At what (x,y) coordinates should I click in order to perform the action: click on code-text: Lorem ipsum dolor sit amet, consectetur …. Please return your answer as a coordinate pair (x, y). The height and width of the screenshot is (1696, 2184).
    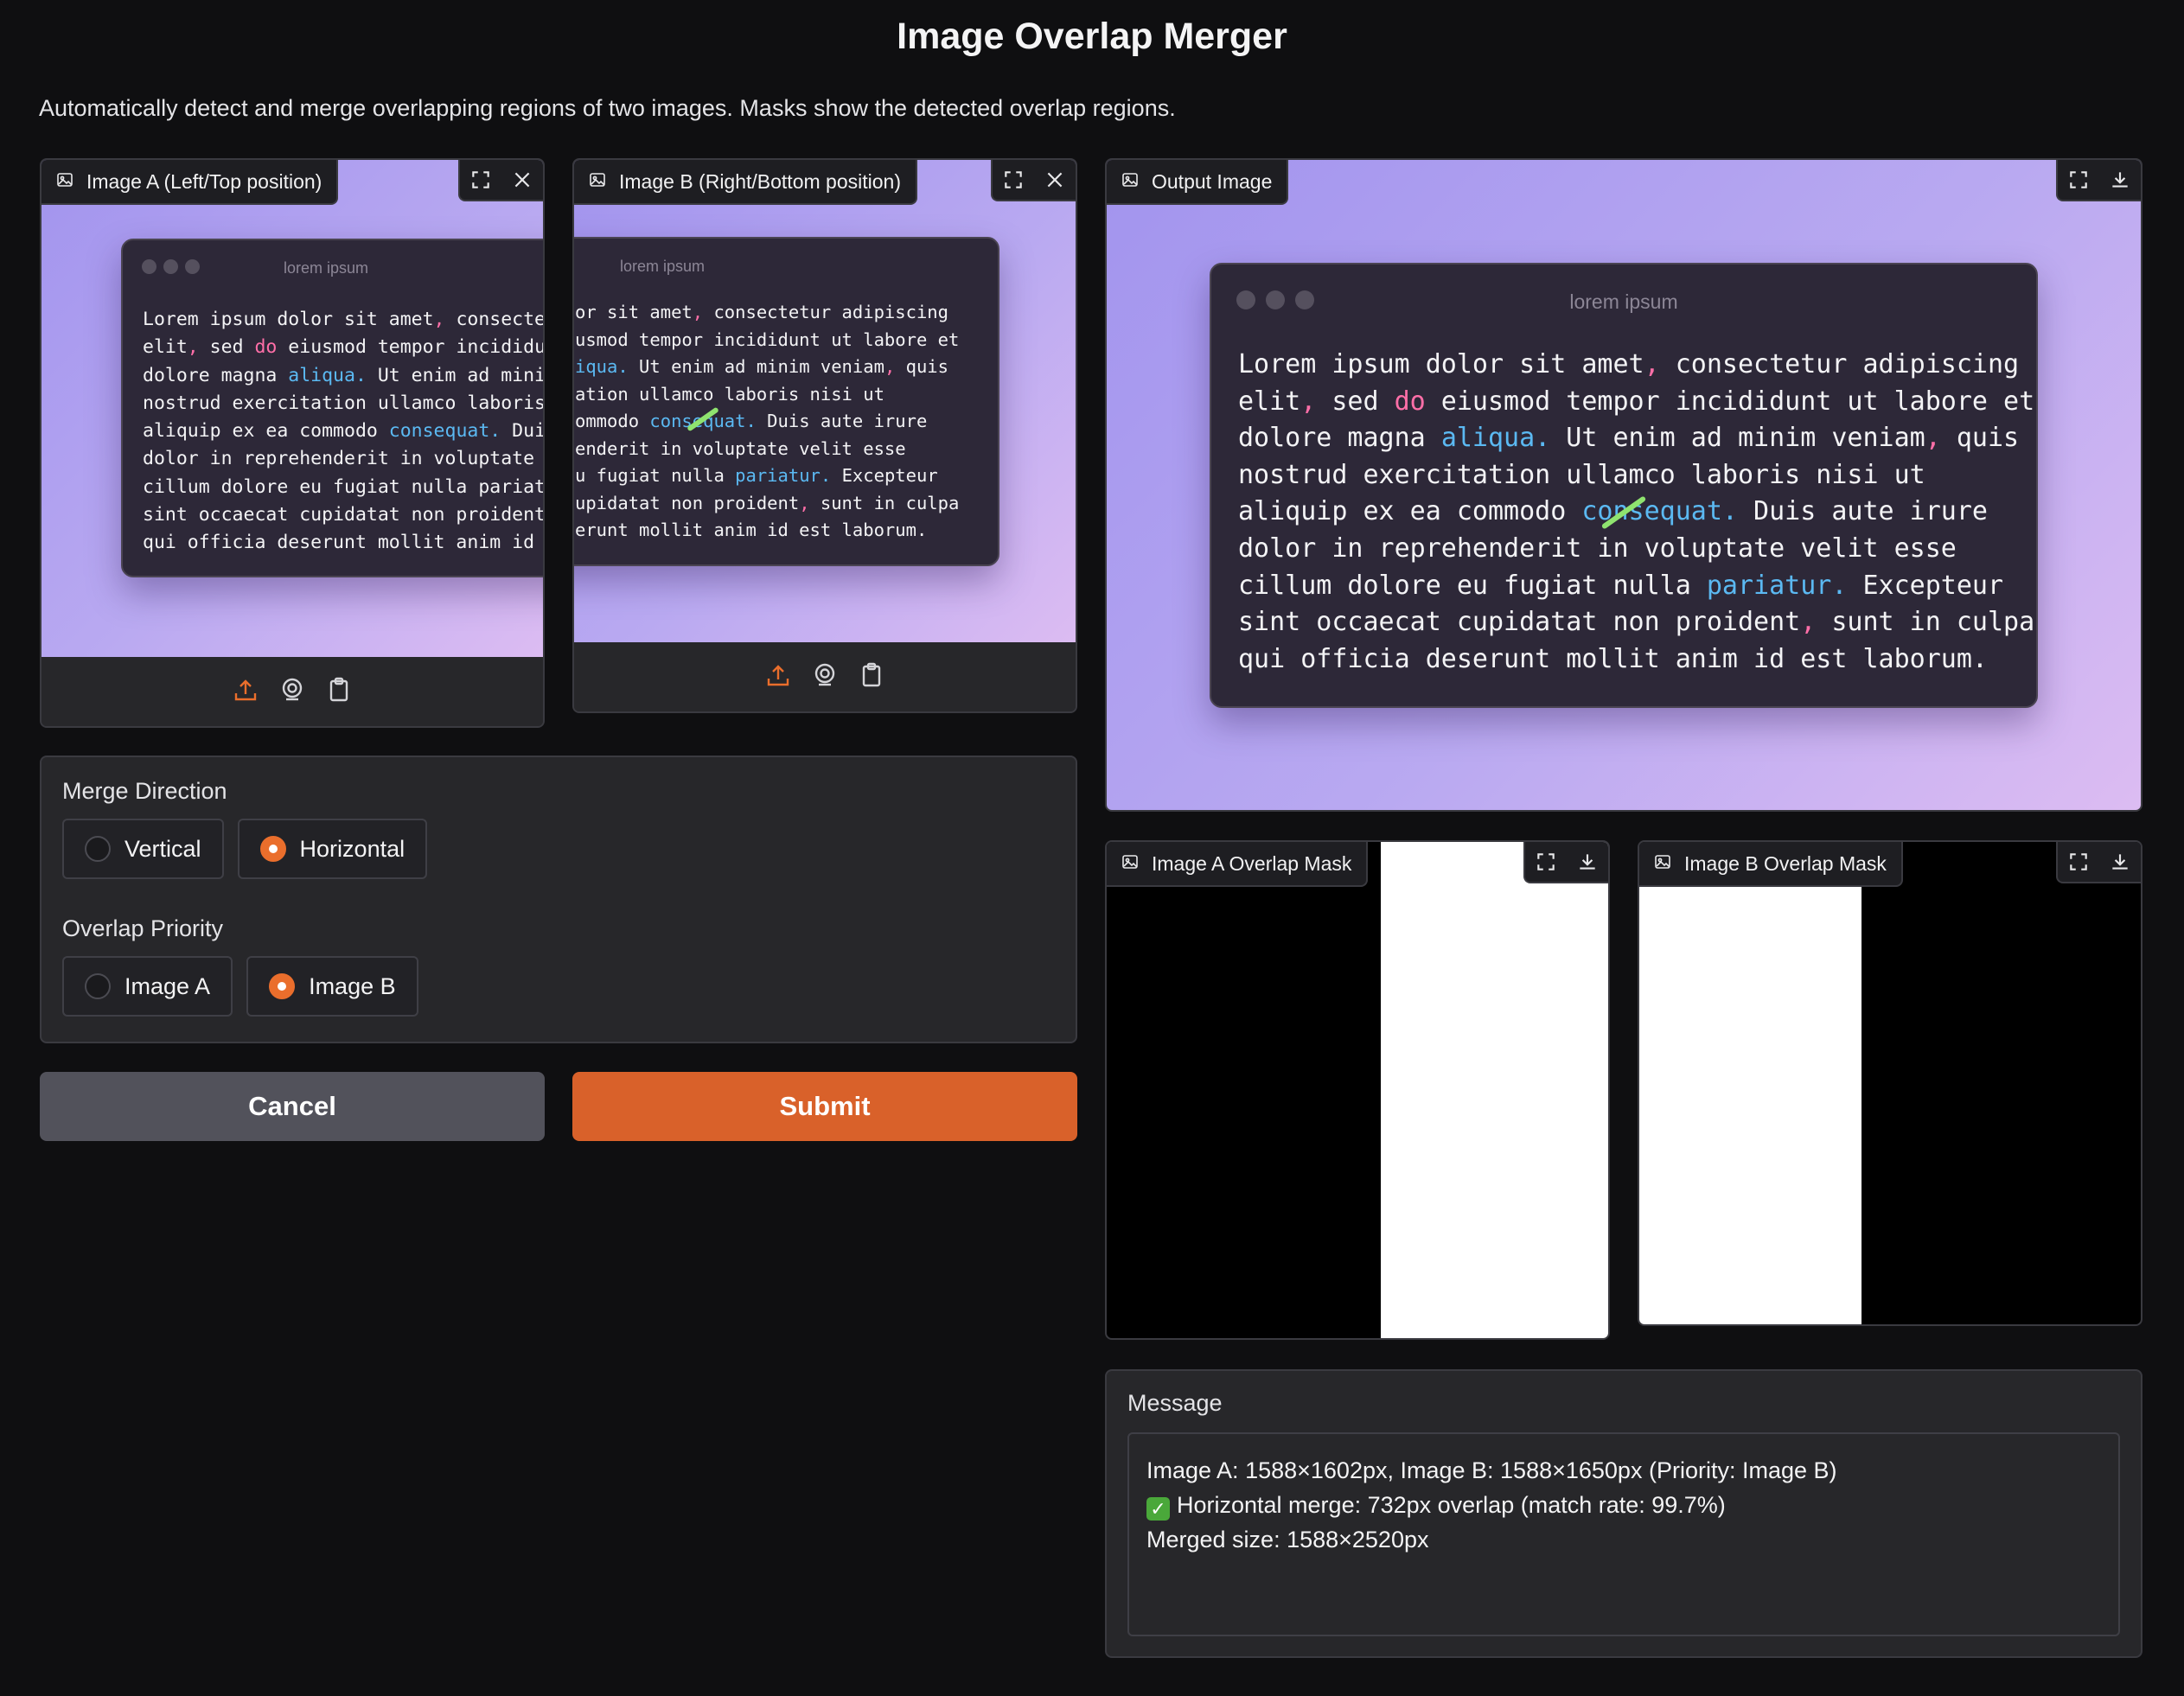
    Looking at the image, I should click on (1636, 512).